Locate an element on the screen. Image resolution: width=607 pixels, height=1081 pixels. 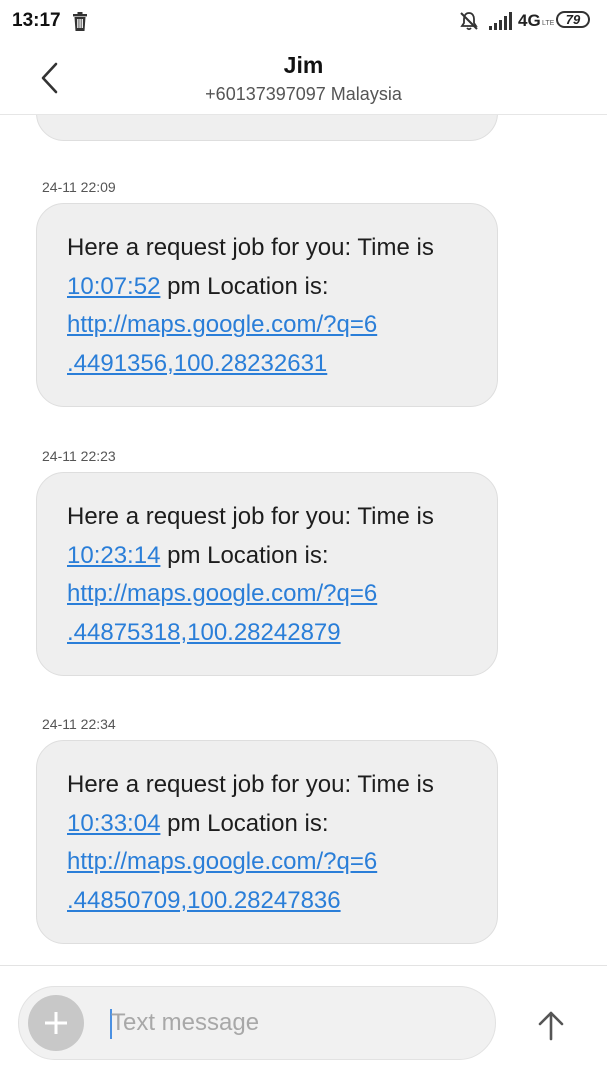
map-link-continued: .4491356,100.28232631 is located at coordinates (197, 363).